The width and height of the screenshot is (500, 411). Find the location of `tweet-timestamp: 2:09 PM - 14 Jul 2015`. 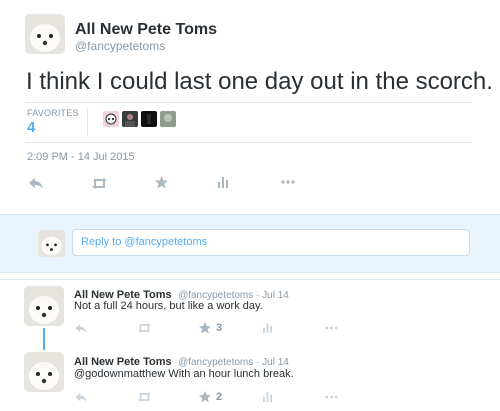

tweet-timestamp: 2:09 PM - 14 Jul 2015 is located at coordinates (81, 157).